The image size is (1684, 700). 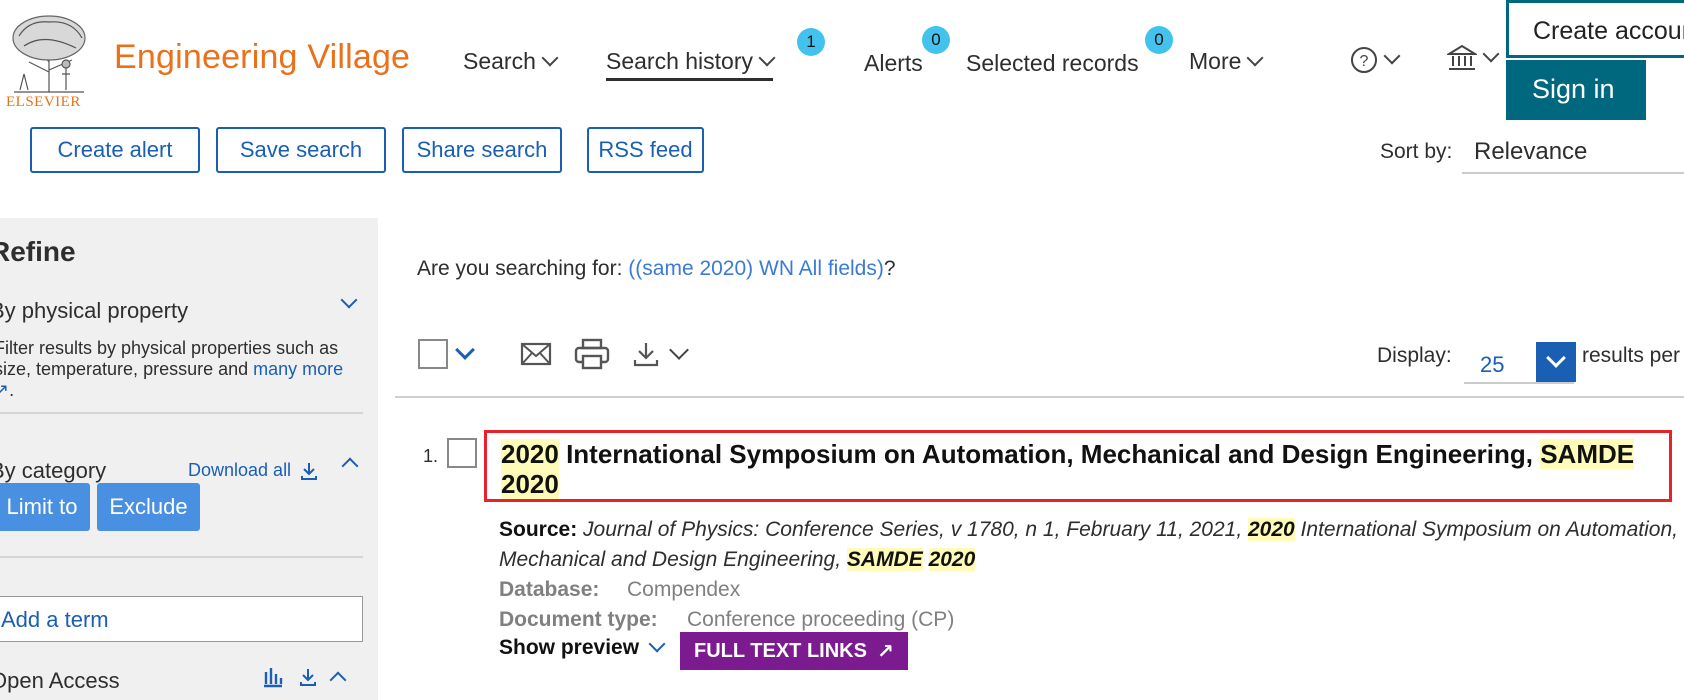 What do you see at coordinates (60, 681) in the screenshot?
I see `facet-open-access-title: Open Access` at bounding box center [60, 681].